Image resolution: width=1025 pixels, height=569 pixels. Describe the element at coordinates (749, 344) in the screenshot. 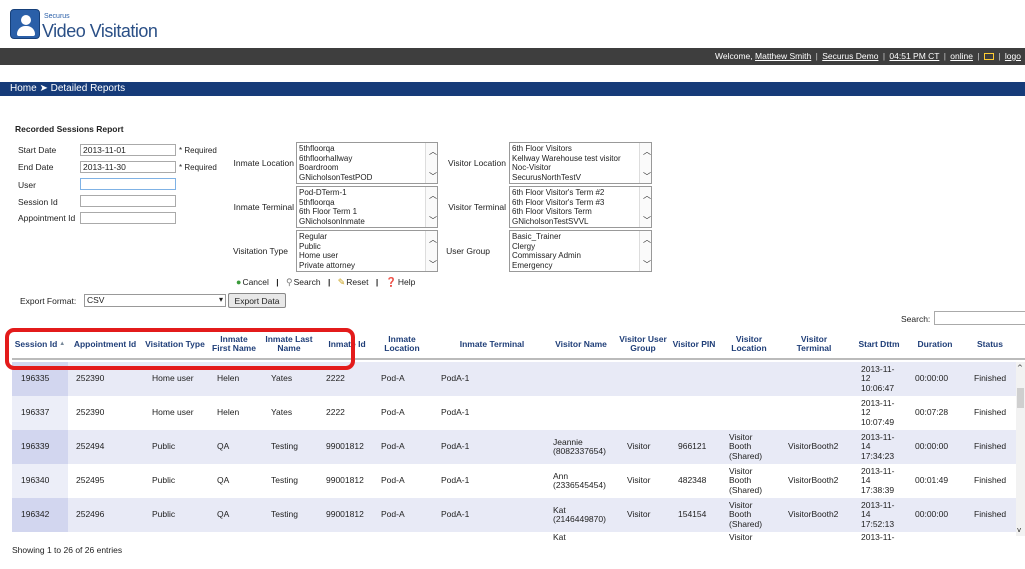

I see `column-header-visitor-location: Visitor Location` at that location.